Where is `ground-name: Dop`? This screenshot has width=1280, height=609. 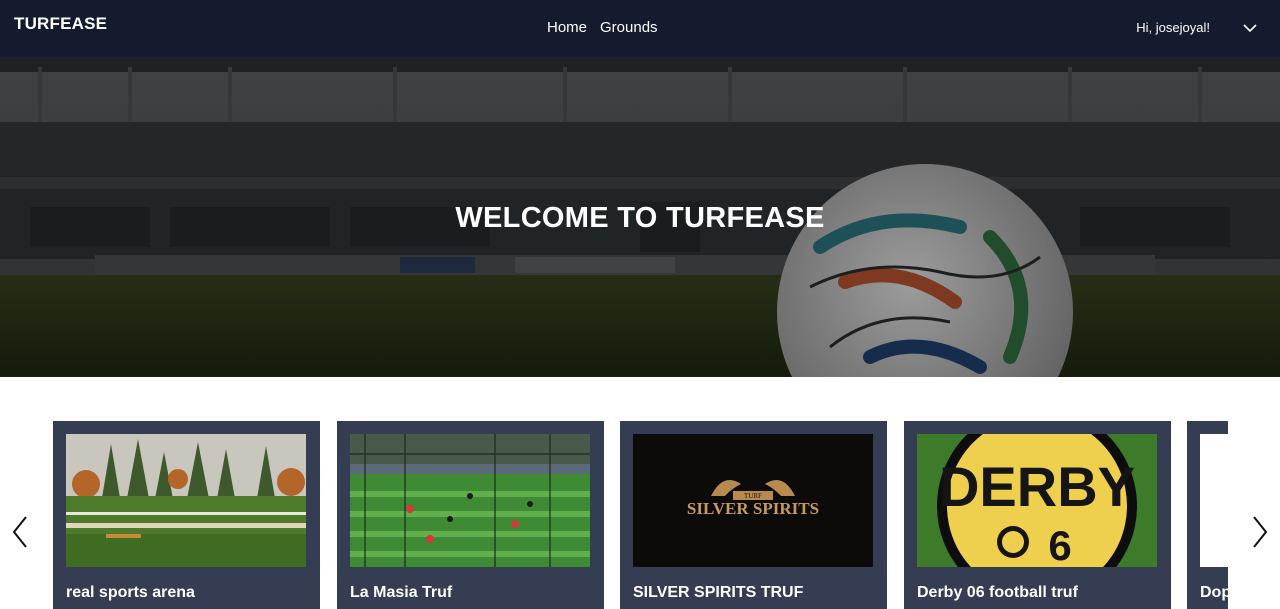
ground-name: Dop is located at coordinates (1214, 592).